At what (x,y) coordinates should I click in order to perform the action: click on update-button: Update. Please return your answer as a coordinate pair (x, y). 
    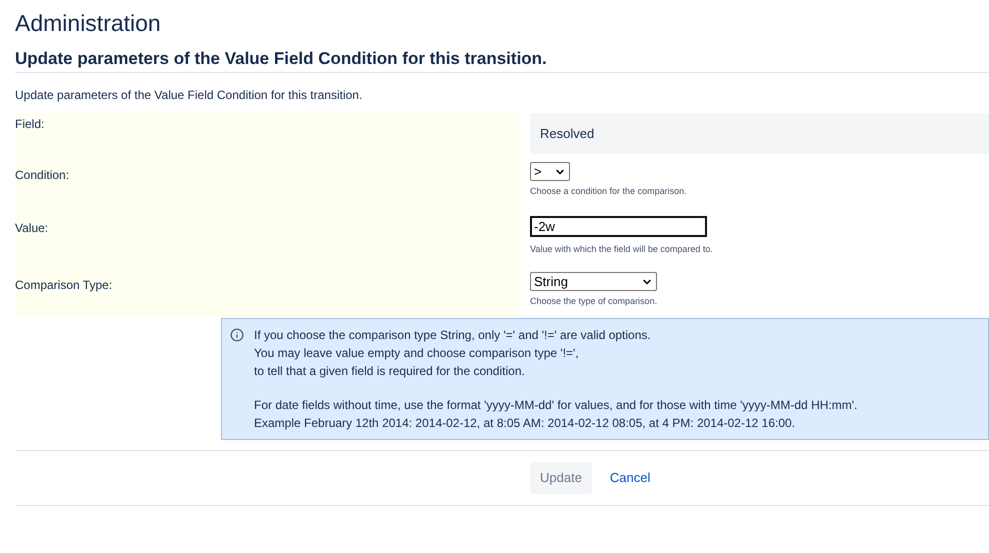
    Looking at the image, I should click on (561, 478).